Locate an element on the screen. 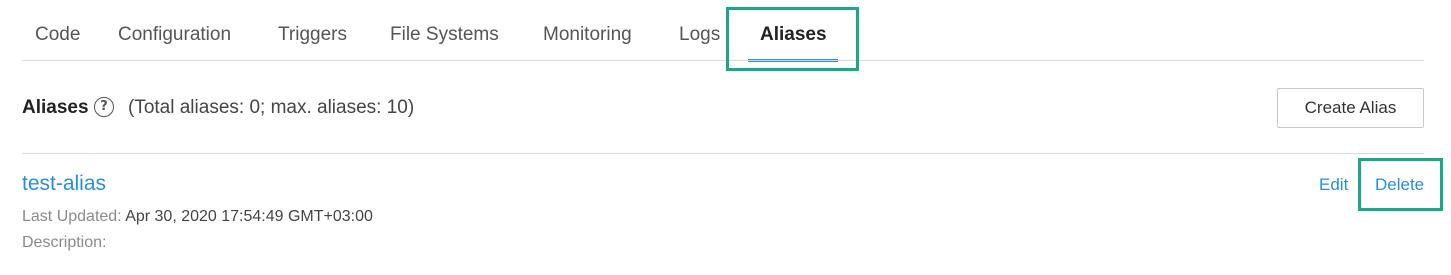 This screenshot has height=275, width=1451. last-updated-value: Apr 30, 2020 17:54:49 GMT+03:00 is located at coordinates (249, 216).